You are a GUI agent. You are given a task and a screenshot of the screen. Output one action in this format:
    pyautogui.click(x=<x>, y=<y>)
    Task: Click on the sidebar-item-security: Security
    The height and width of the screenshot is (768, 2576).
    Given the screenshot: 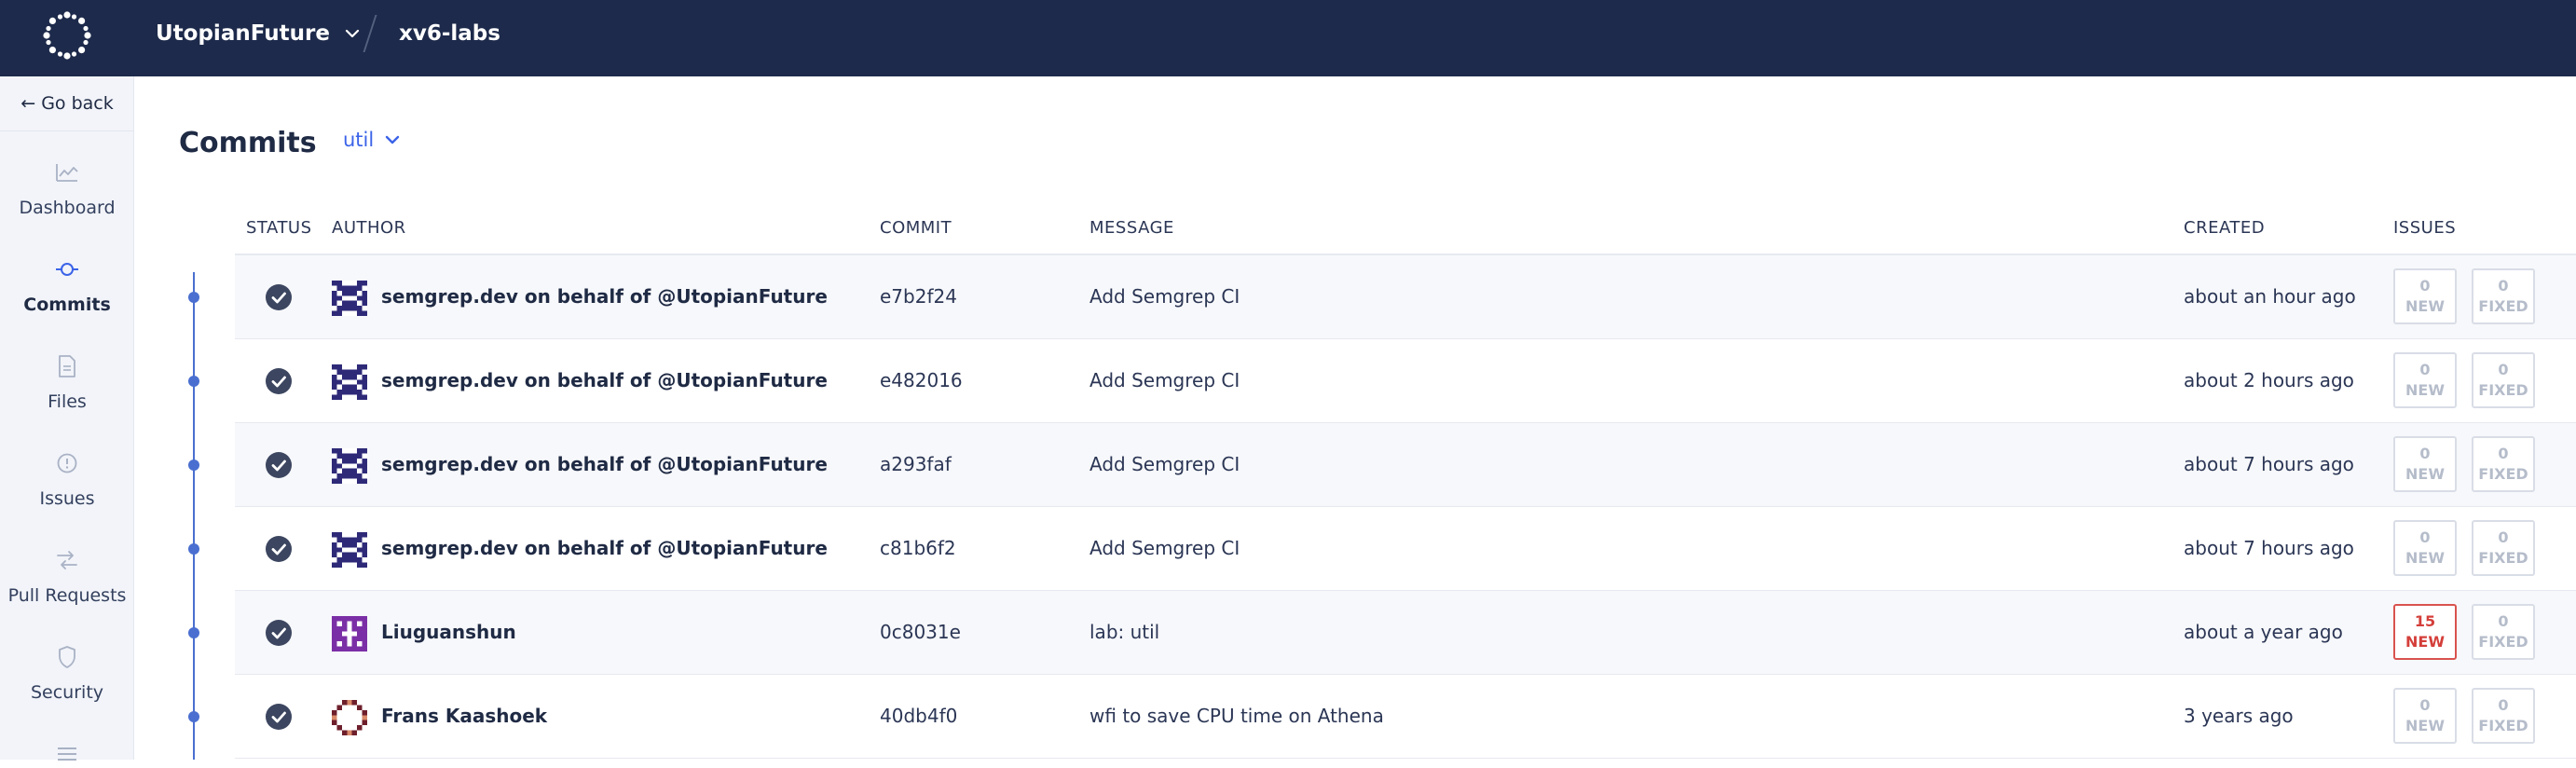 What is the action you would take?
    pyautogui.click(x=67, y=673)
    